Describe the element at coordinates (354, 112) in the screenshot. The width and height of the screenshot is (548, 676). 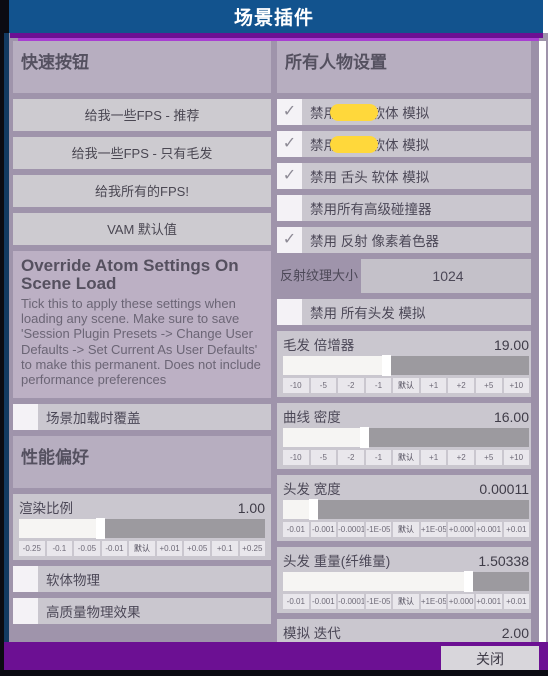
I see `censor-overlay` at that location.